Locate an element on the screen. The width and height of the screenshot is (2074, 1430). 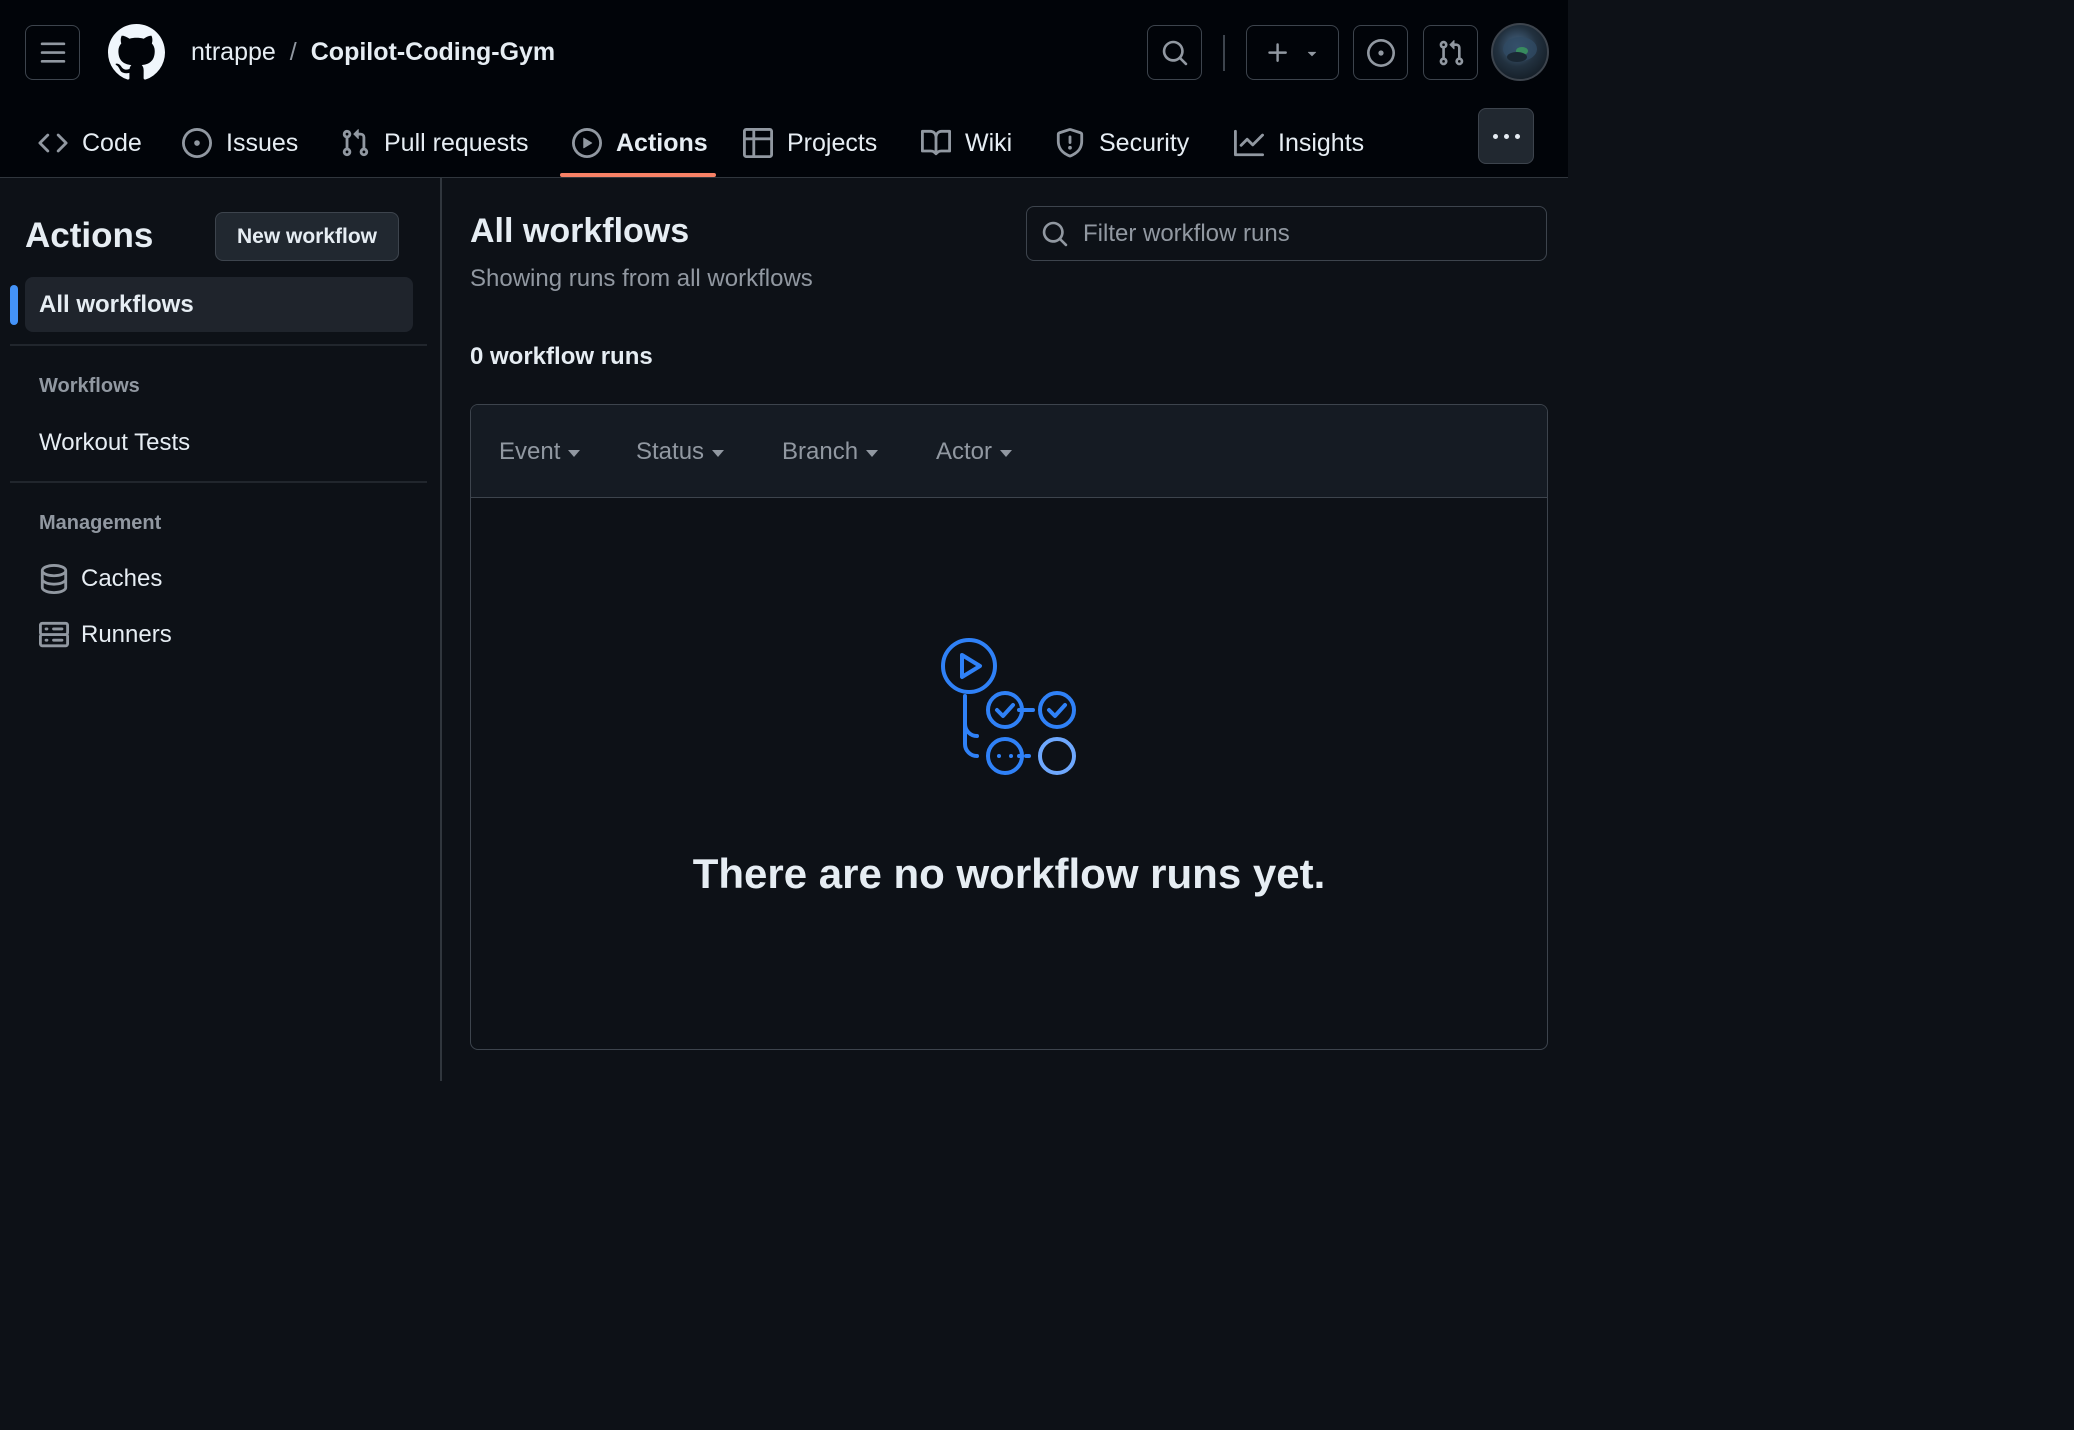
table-icon is located at coordinates (758, 143).